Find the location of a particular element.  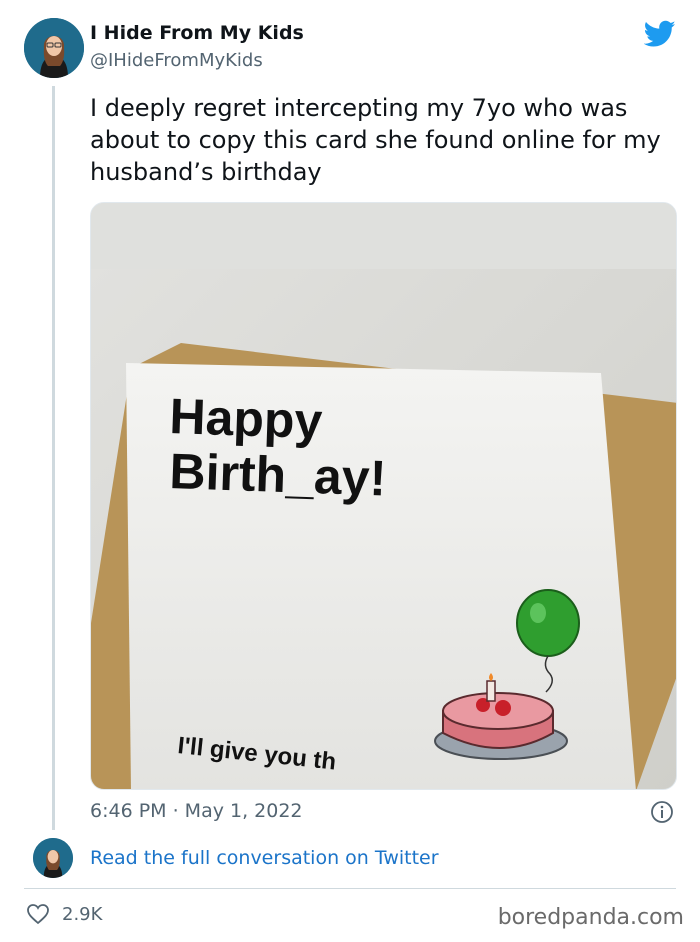

author-avatar is located at coordinates (54, 48).